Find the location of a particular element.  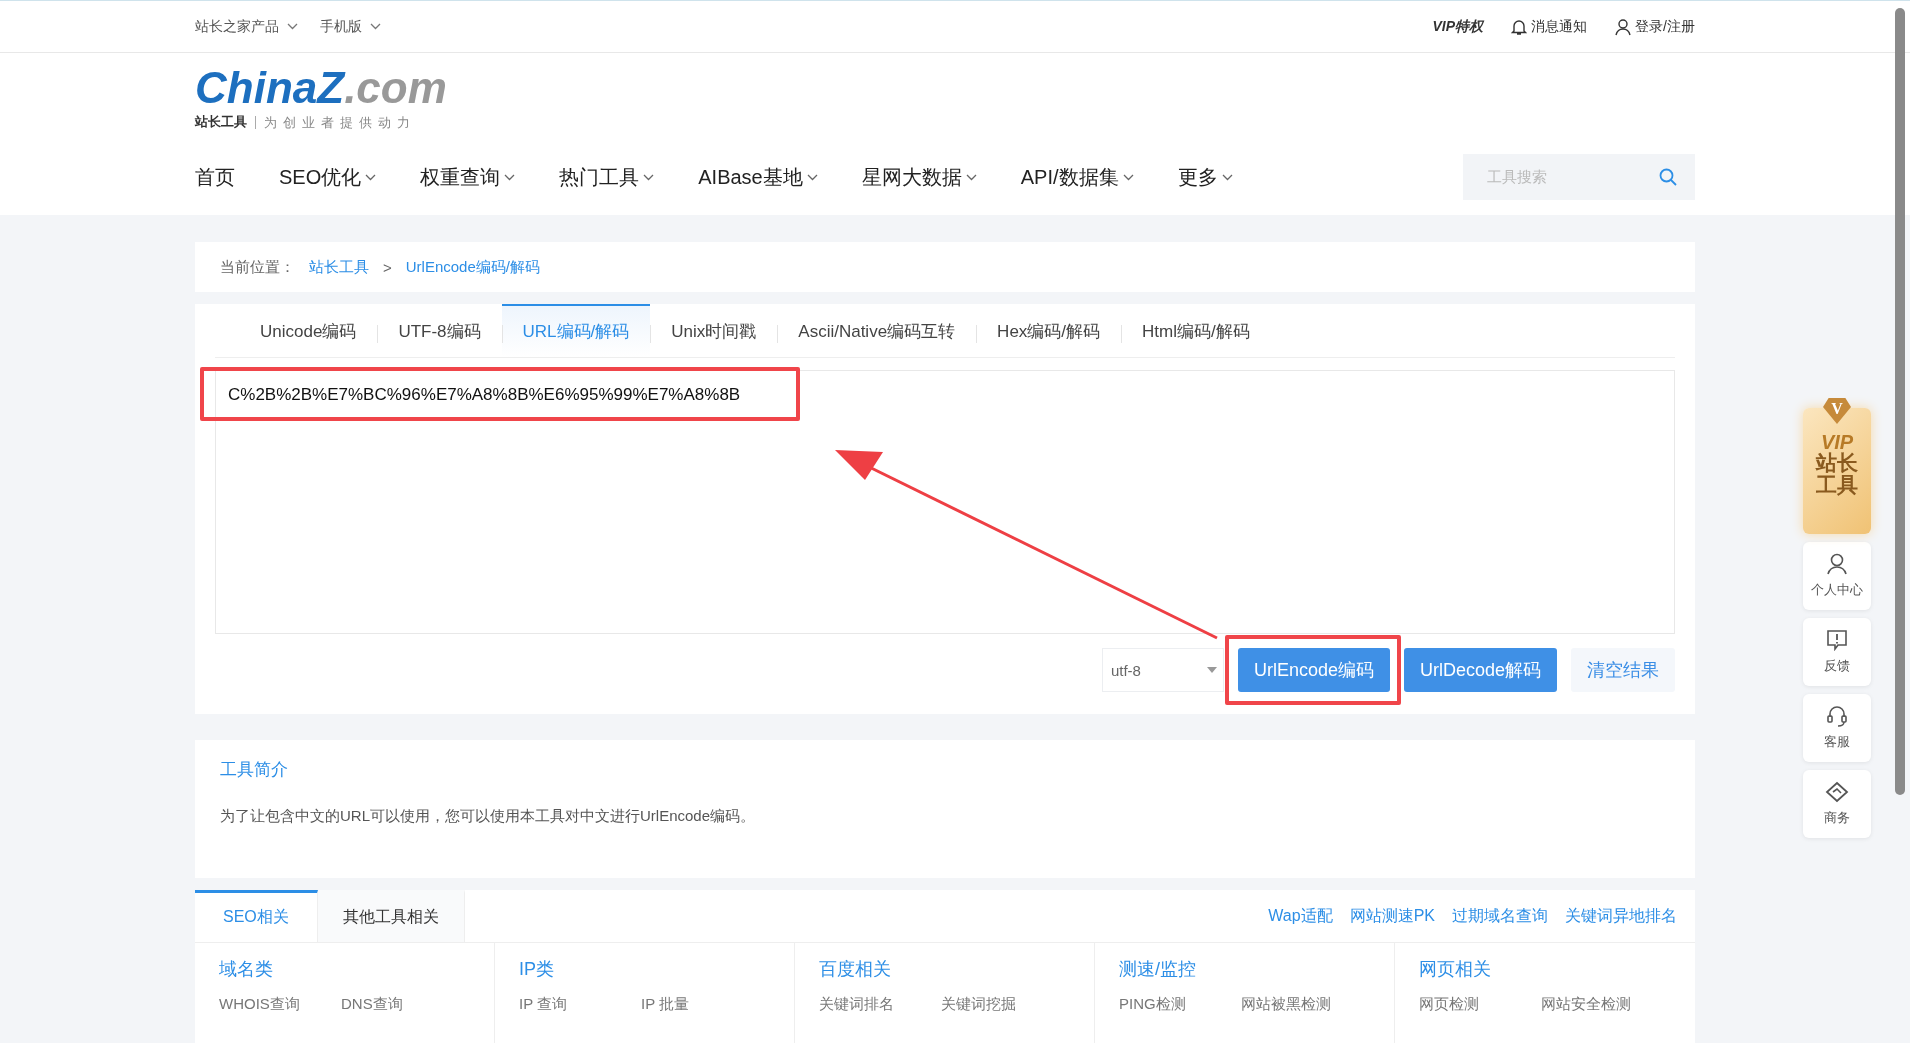

input-value: C%2B%2B%E7%BC%96%E7%A8%8B%E6%95%99%E7%A8%8B is located at coordinates (484, 395).